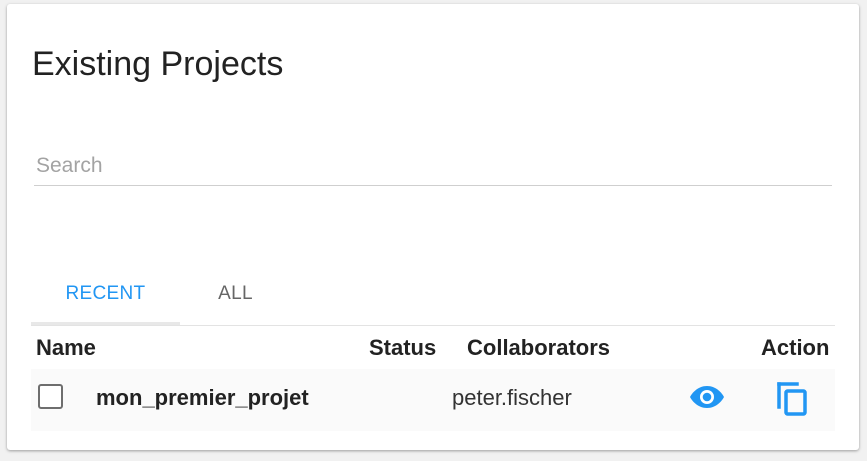 This screenshot has width=867, height=461. Describe the element at coordinates (707, 397) in the screenshot. I see `eye-icon` at that location.